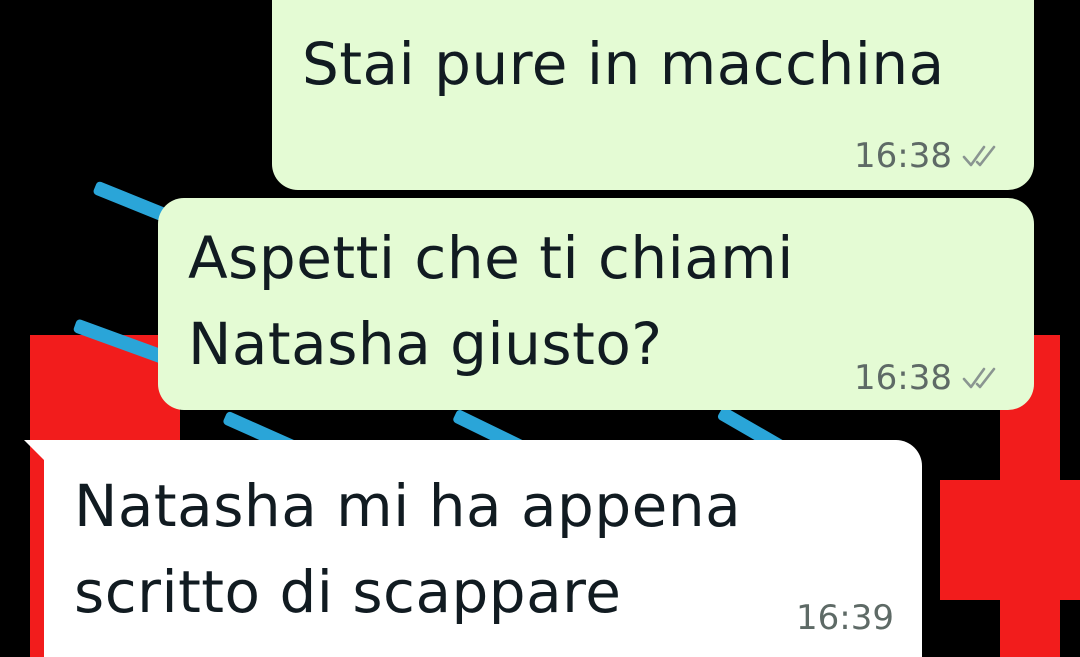  What do you see at coordinates (425, 344) in the screenshot?
I see `message-text-line: Natasha giusto?` at bounding box center [425, 344].